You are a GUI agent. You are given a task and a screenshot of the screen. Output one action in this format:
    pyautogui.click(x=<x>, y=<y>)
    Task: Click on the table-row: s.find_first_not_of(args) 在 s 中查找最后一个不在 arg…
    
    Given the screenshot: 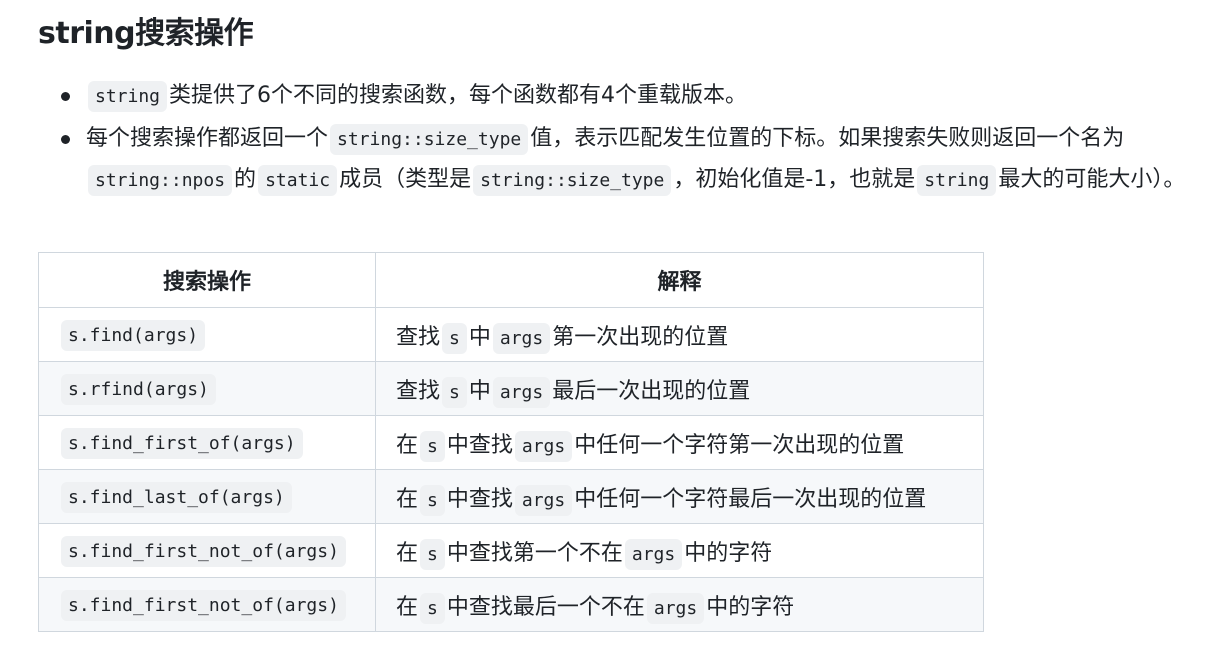 What is the action you would take?
    pyautogui.click(x=511, y=604)
    